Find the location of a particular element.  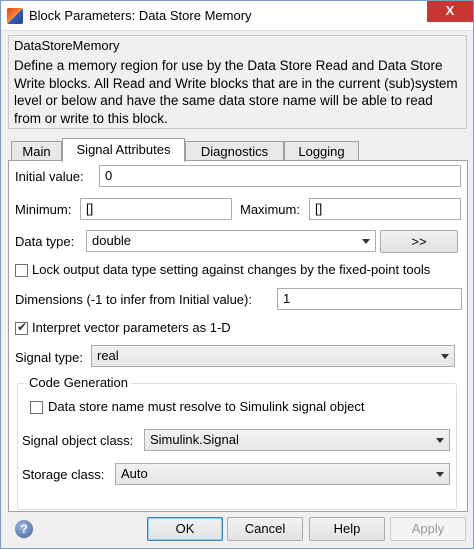

signal-type-value: real is located at coordinates (108, 355).